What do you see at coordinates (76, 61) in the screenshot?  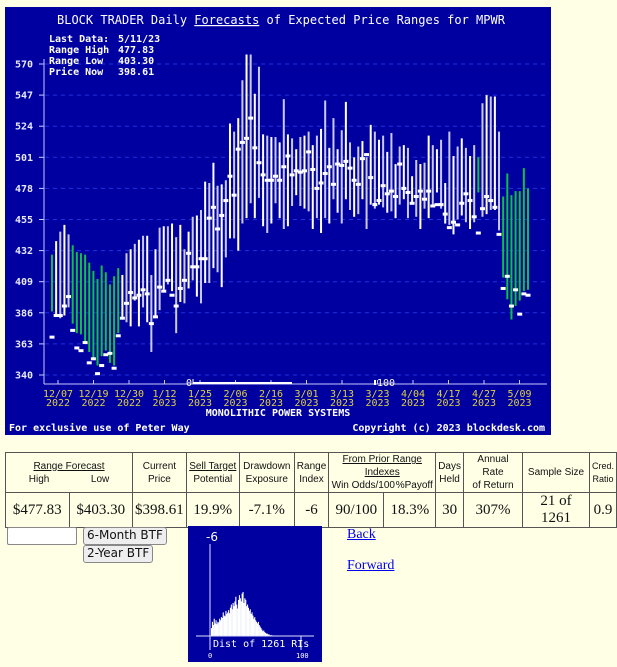 I see `range-low-label: Range Low` at bounding box center [76, 61].